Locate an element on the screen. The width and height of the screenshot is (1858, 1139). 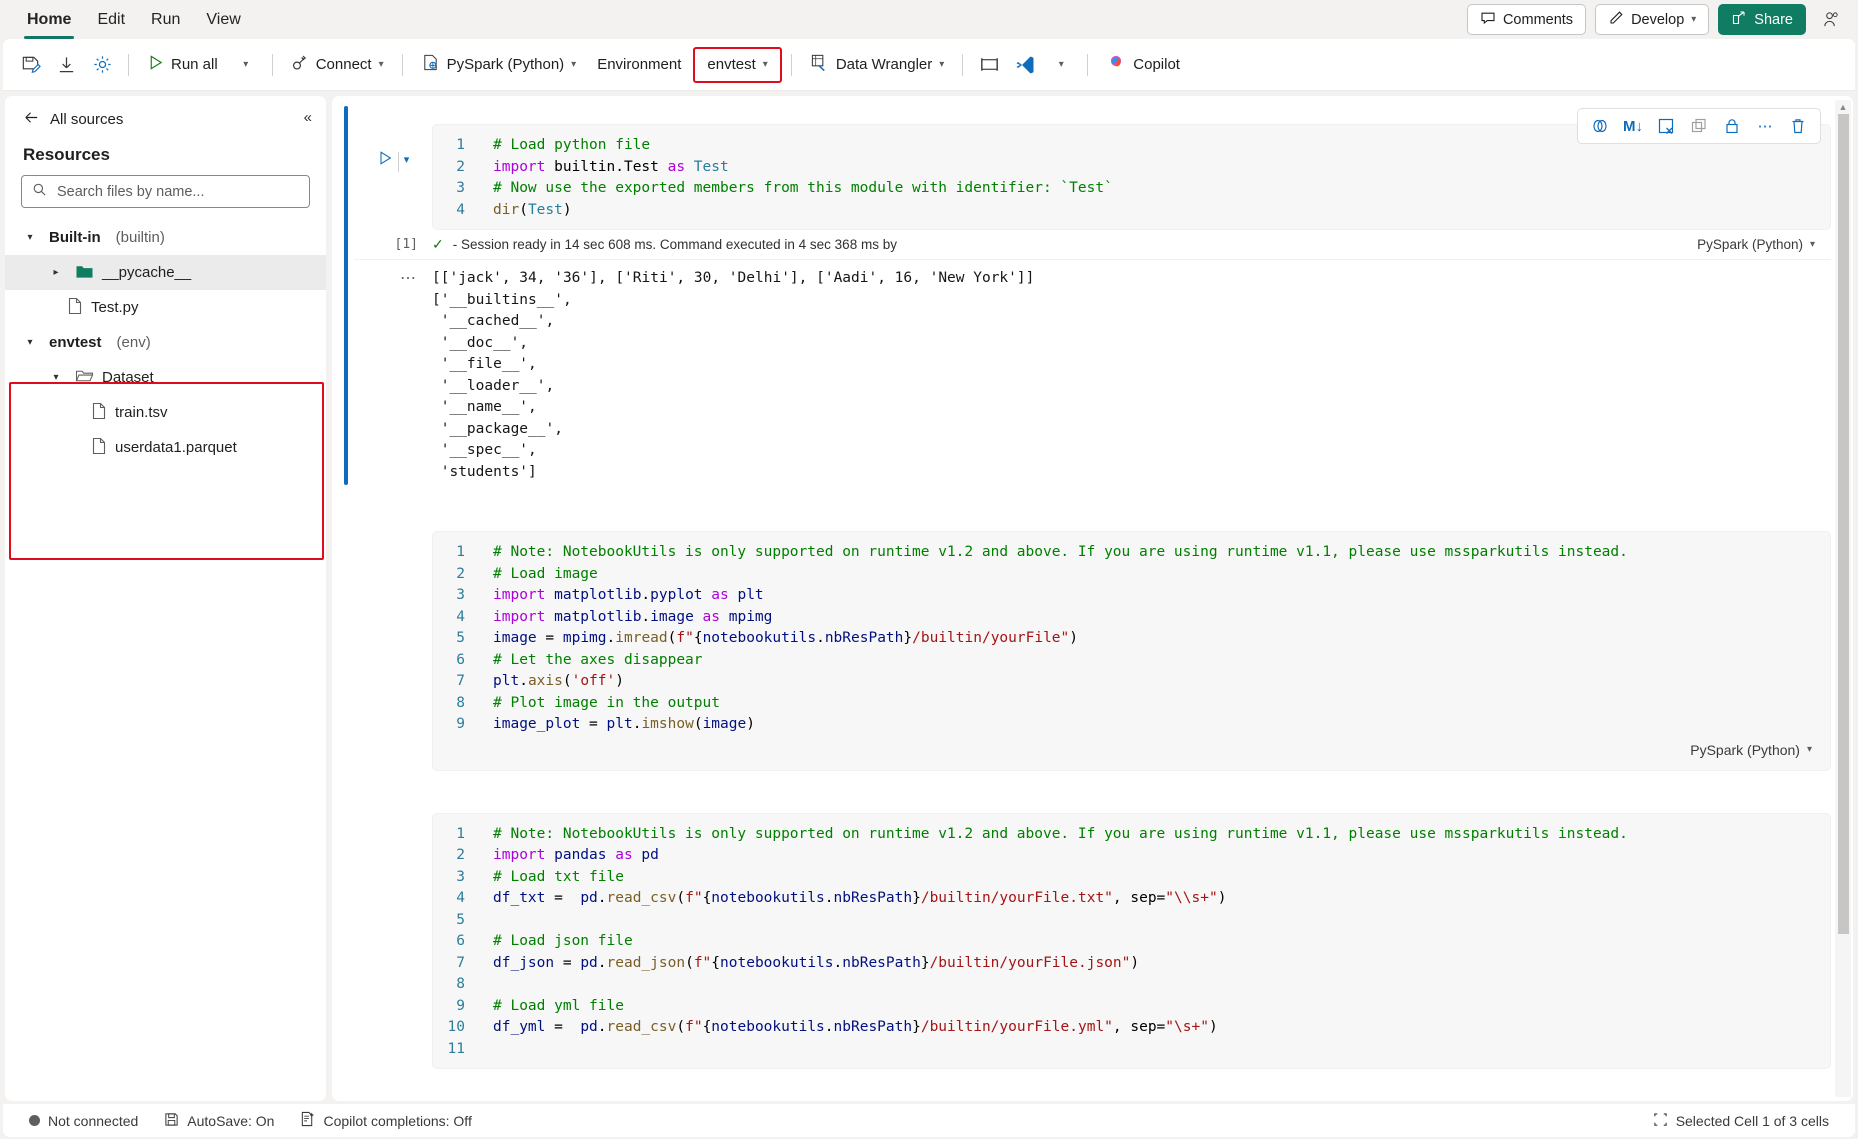
vscode-dropdown: ▾ is located at coordinates (1061, 65).